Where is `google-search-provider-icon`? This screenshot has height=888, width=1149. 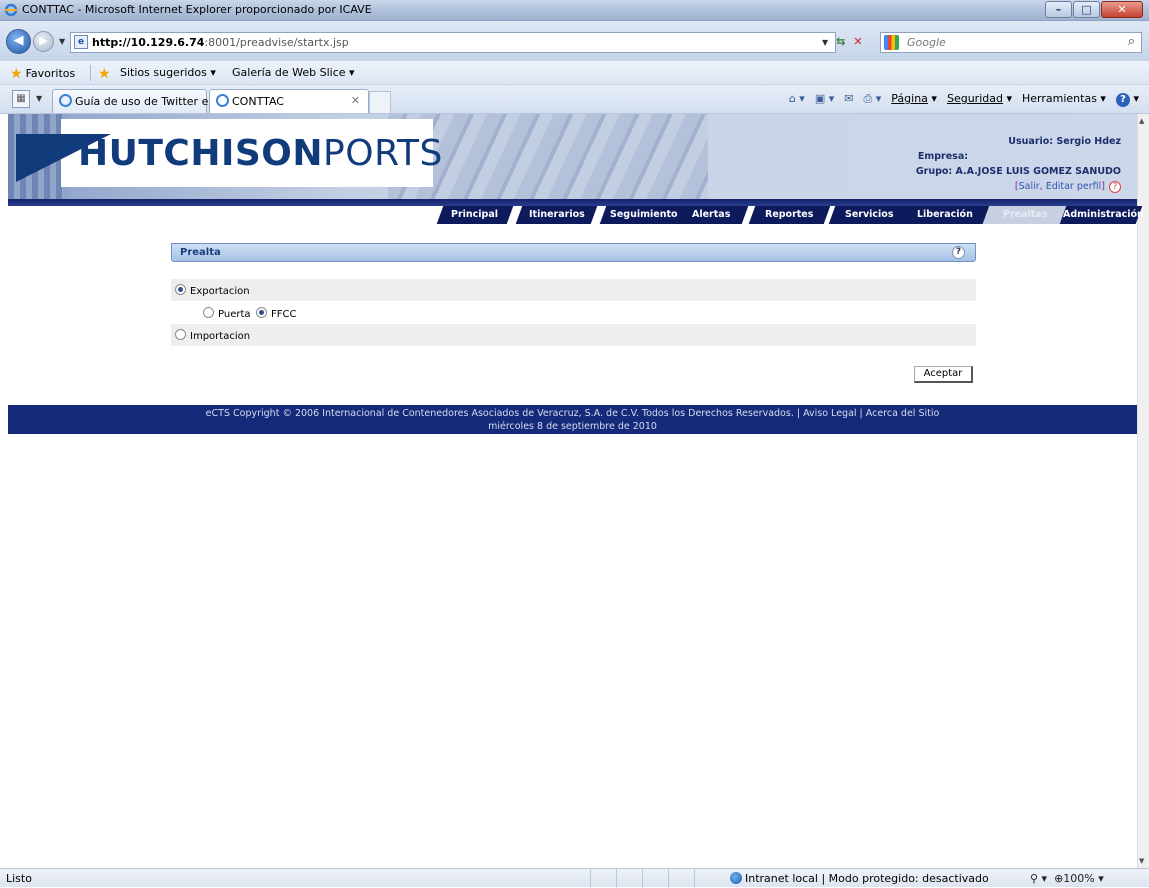 google-search-provider-icon is located at coordinates (891, 42).